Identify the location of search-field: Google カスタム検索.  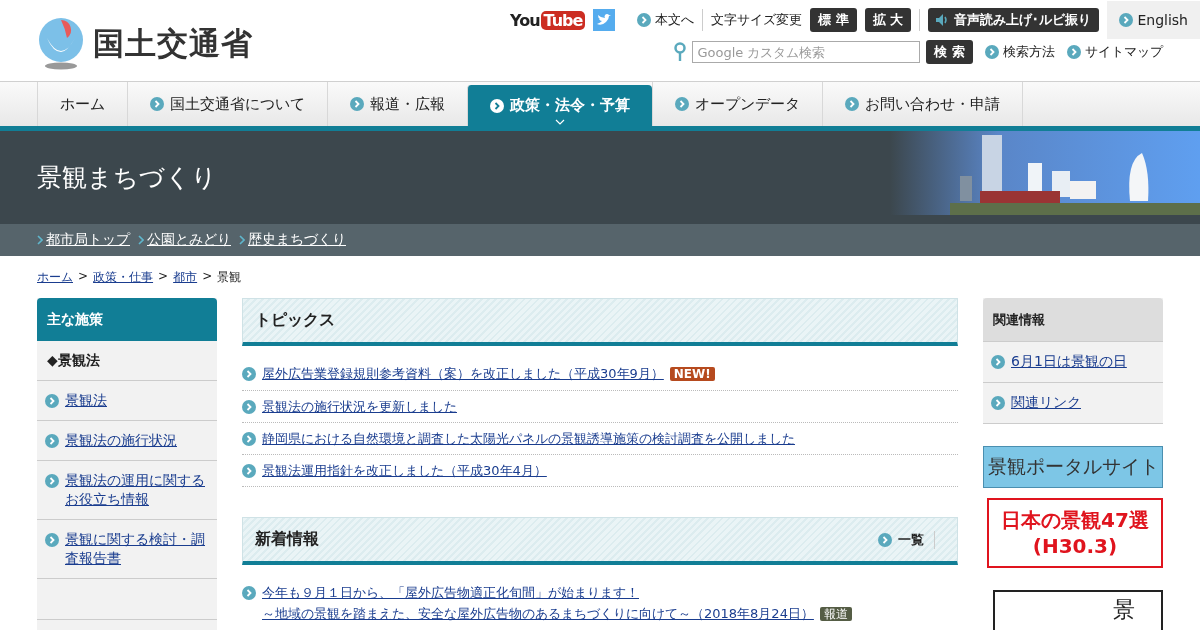
(806, 52).